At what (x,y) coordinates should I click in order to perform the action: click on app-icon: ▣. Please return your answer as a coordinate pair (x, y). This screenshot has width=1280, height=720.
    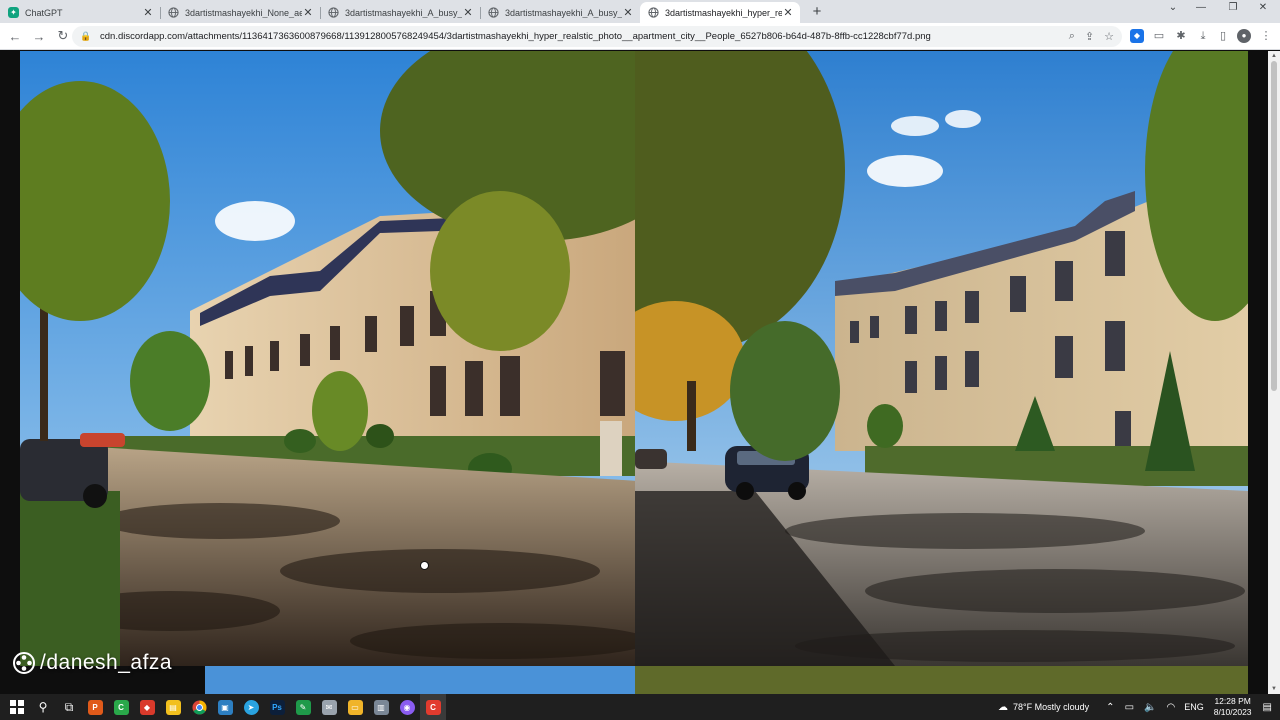
    Looking at the image, I should click on (225, 707).